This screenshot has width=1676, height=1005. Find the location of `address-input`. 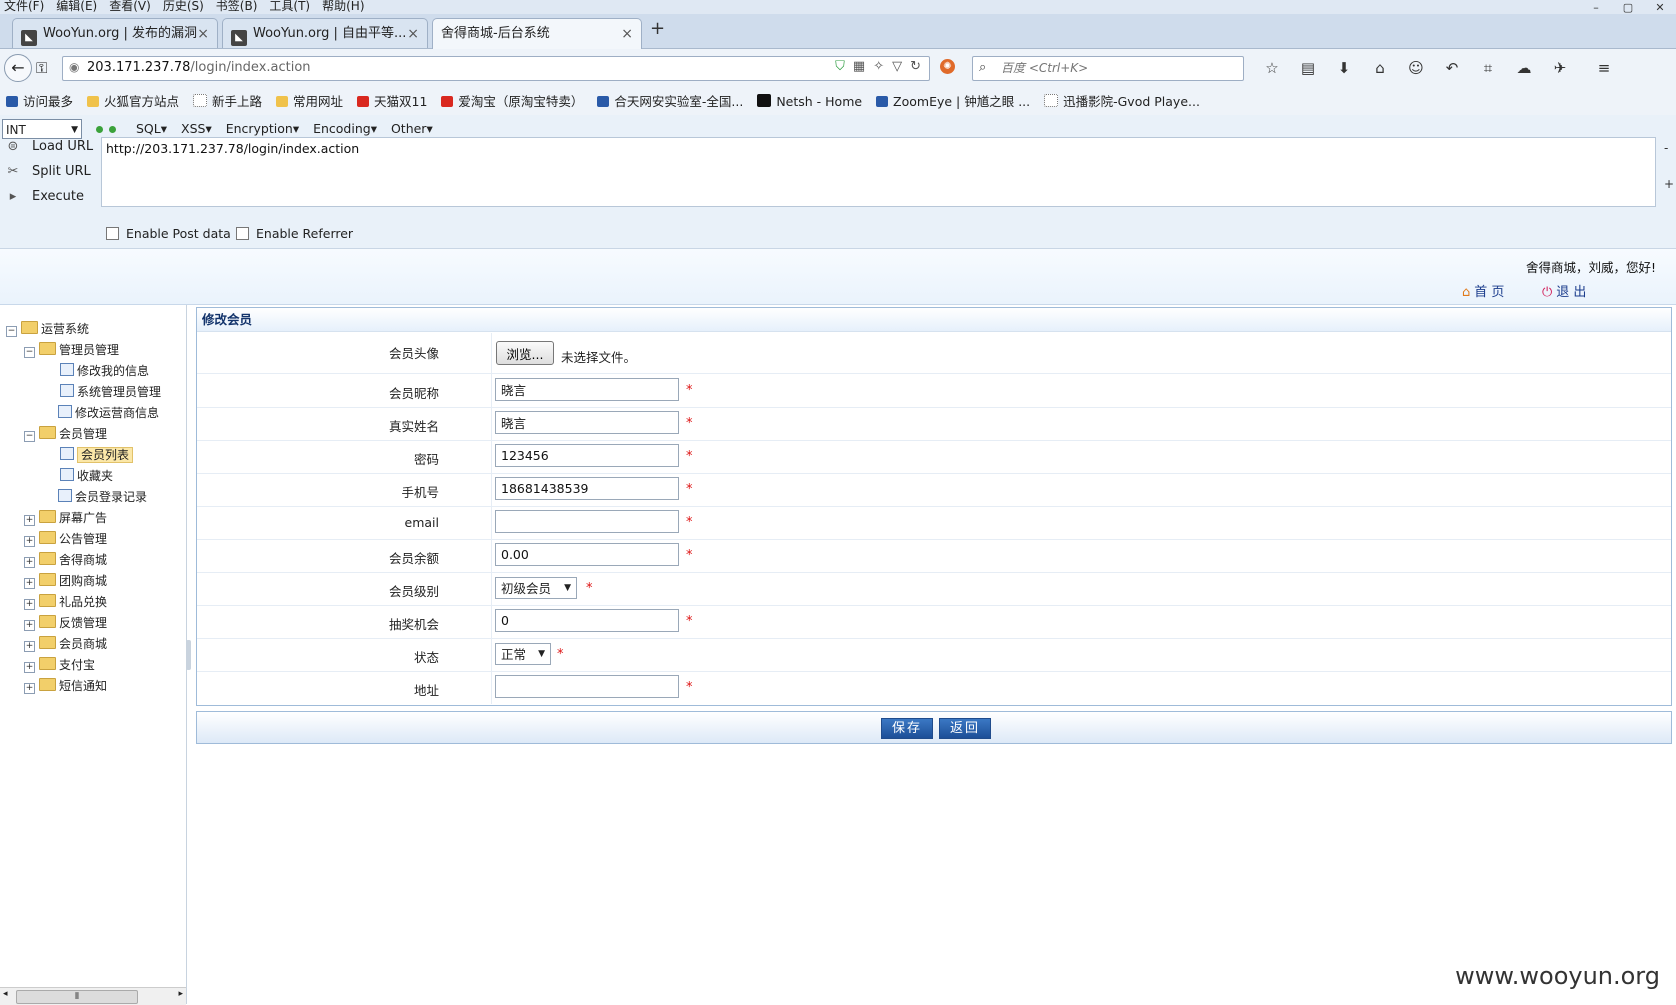

address-input is located at coordinates (587, 686).